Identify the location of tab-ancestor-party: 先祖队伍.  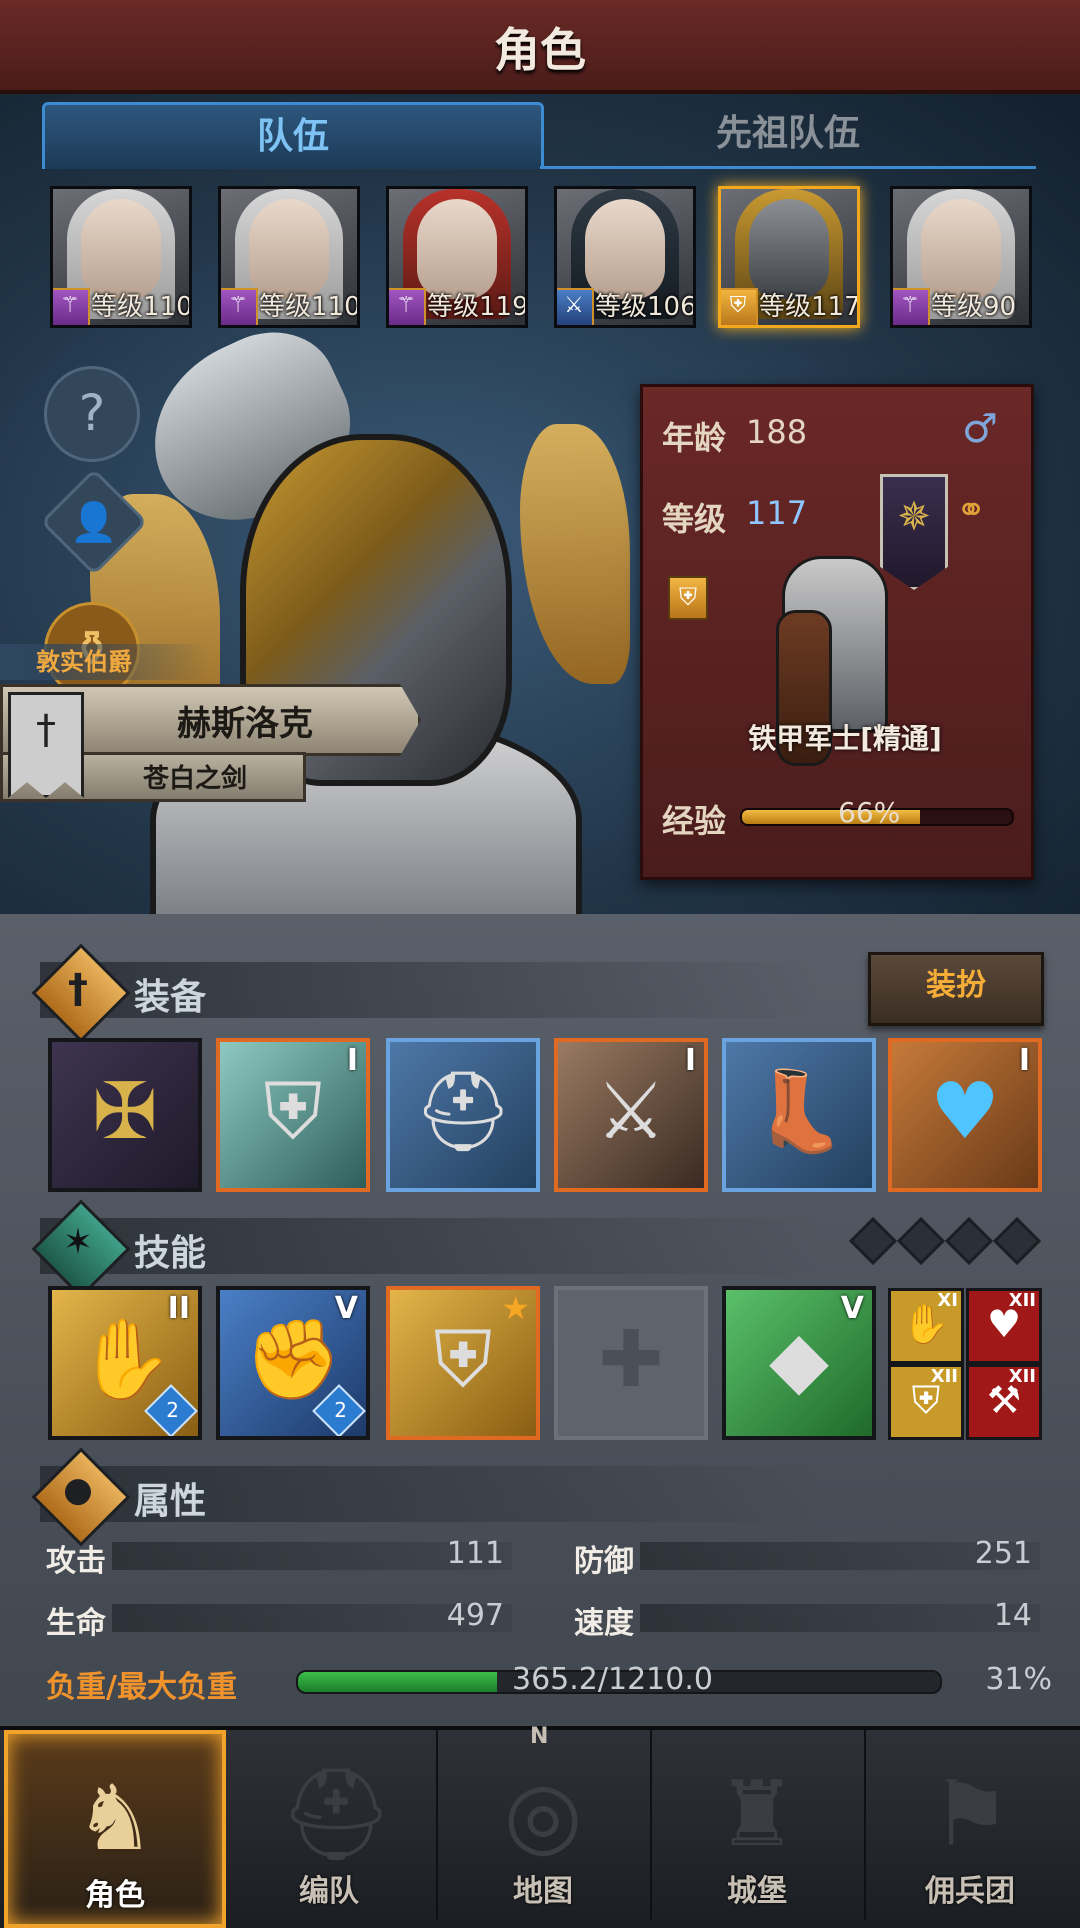
(788, 135).